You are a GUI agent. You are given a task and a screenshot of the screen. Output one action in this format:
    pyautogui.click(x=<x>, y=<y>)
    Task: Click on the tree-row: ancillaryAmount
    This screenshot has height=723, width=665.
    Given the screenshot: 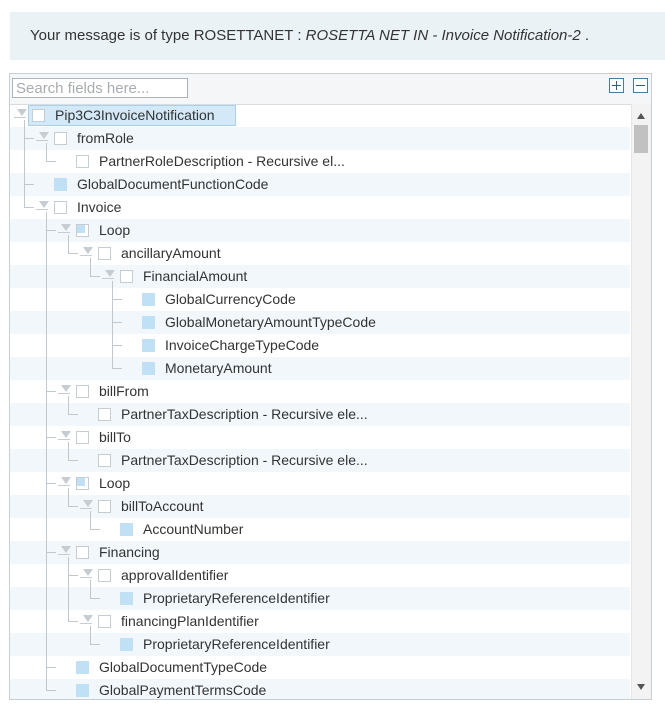 What is the action you would take?
    pyautogui.click(x=320, y=253)
    